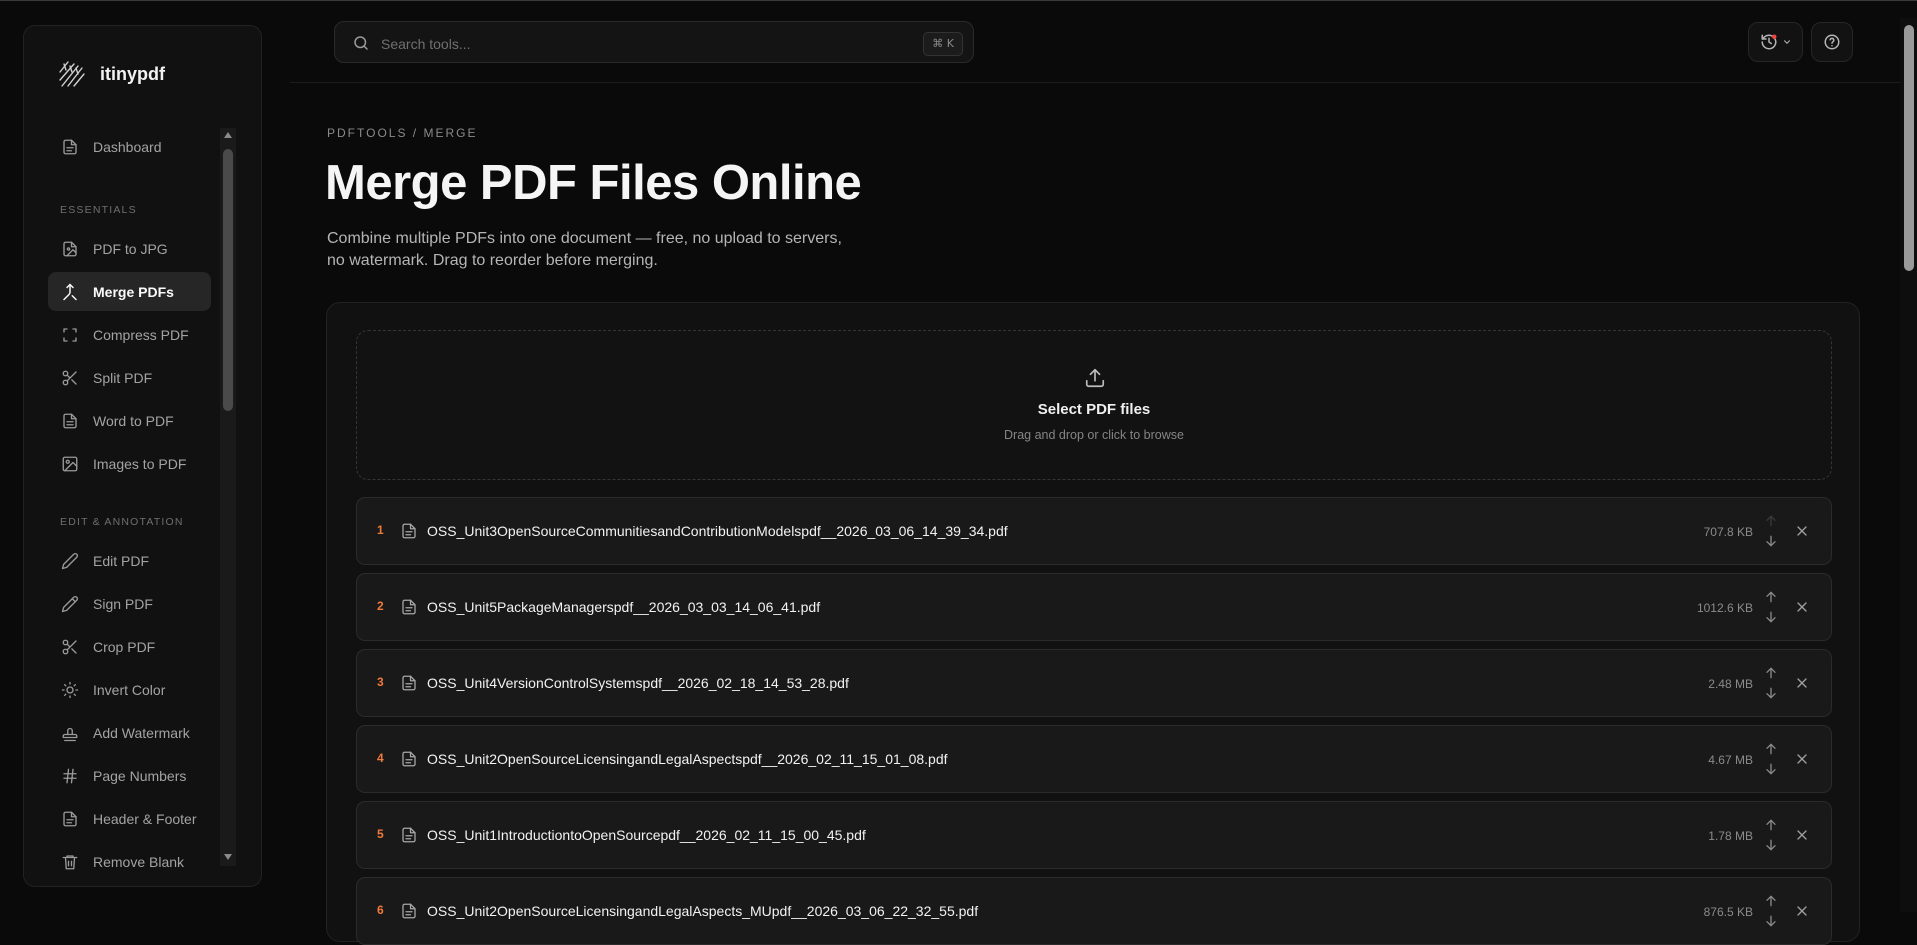 The width and height of the screenshot is (1917, 945). I want to click on scroll-up-icon, so click(228, 135).